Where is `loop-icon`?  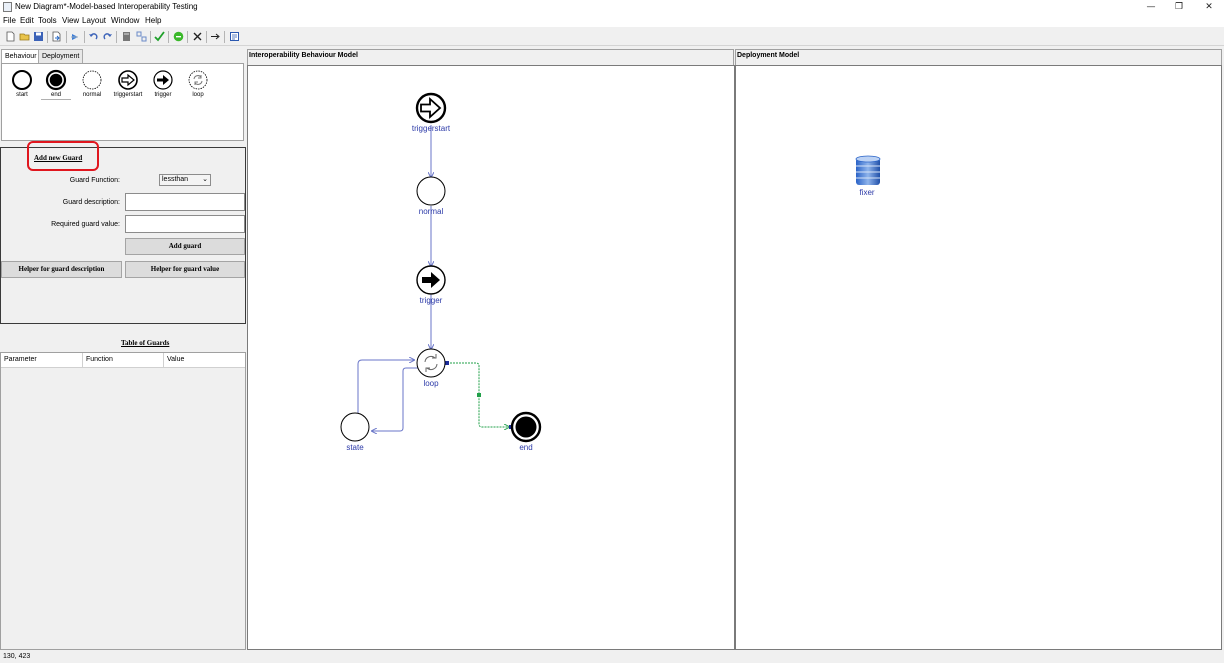 loop-icon is located at coordinates (198, 80).